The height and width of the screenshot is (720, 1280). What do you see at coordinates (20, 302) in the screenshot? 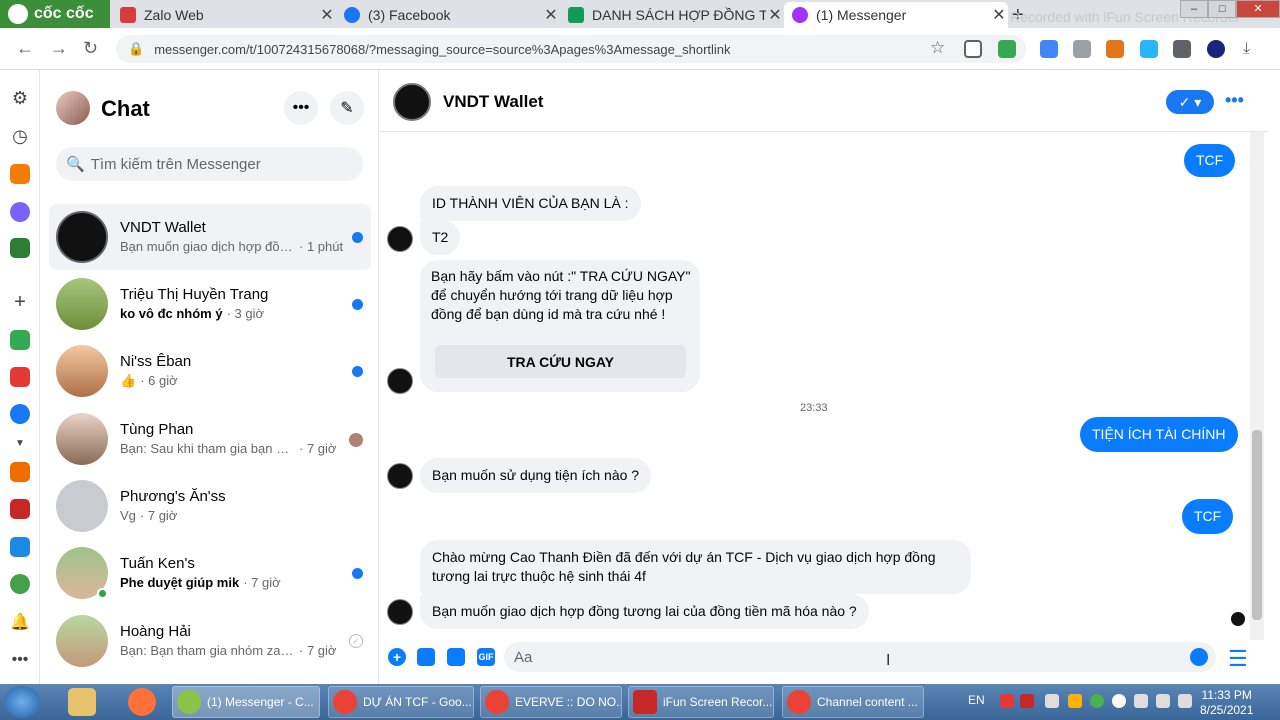
I see `add-icon: +` at bounding box center [20, 302].